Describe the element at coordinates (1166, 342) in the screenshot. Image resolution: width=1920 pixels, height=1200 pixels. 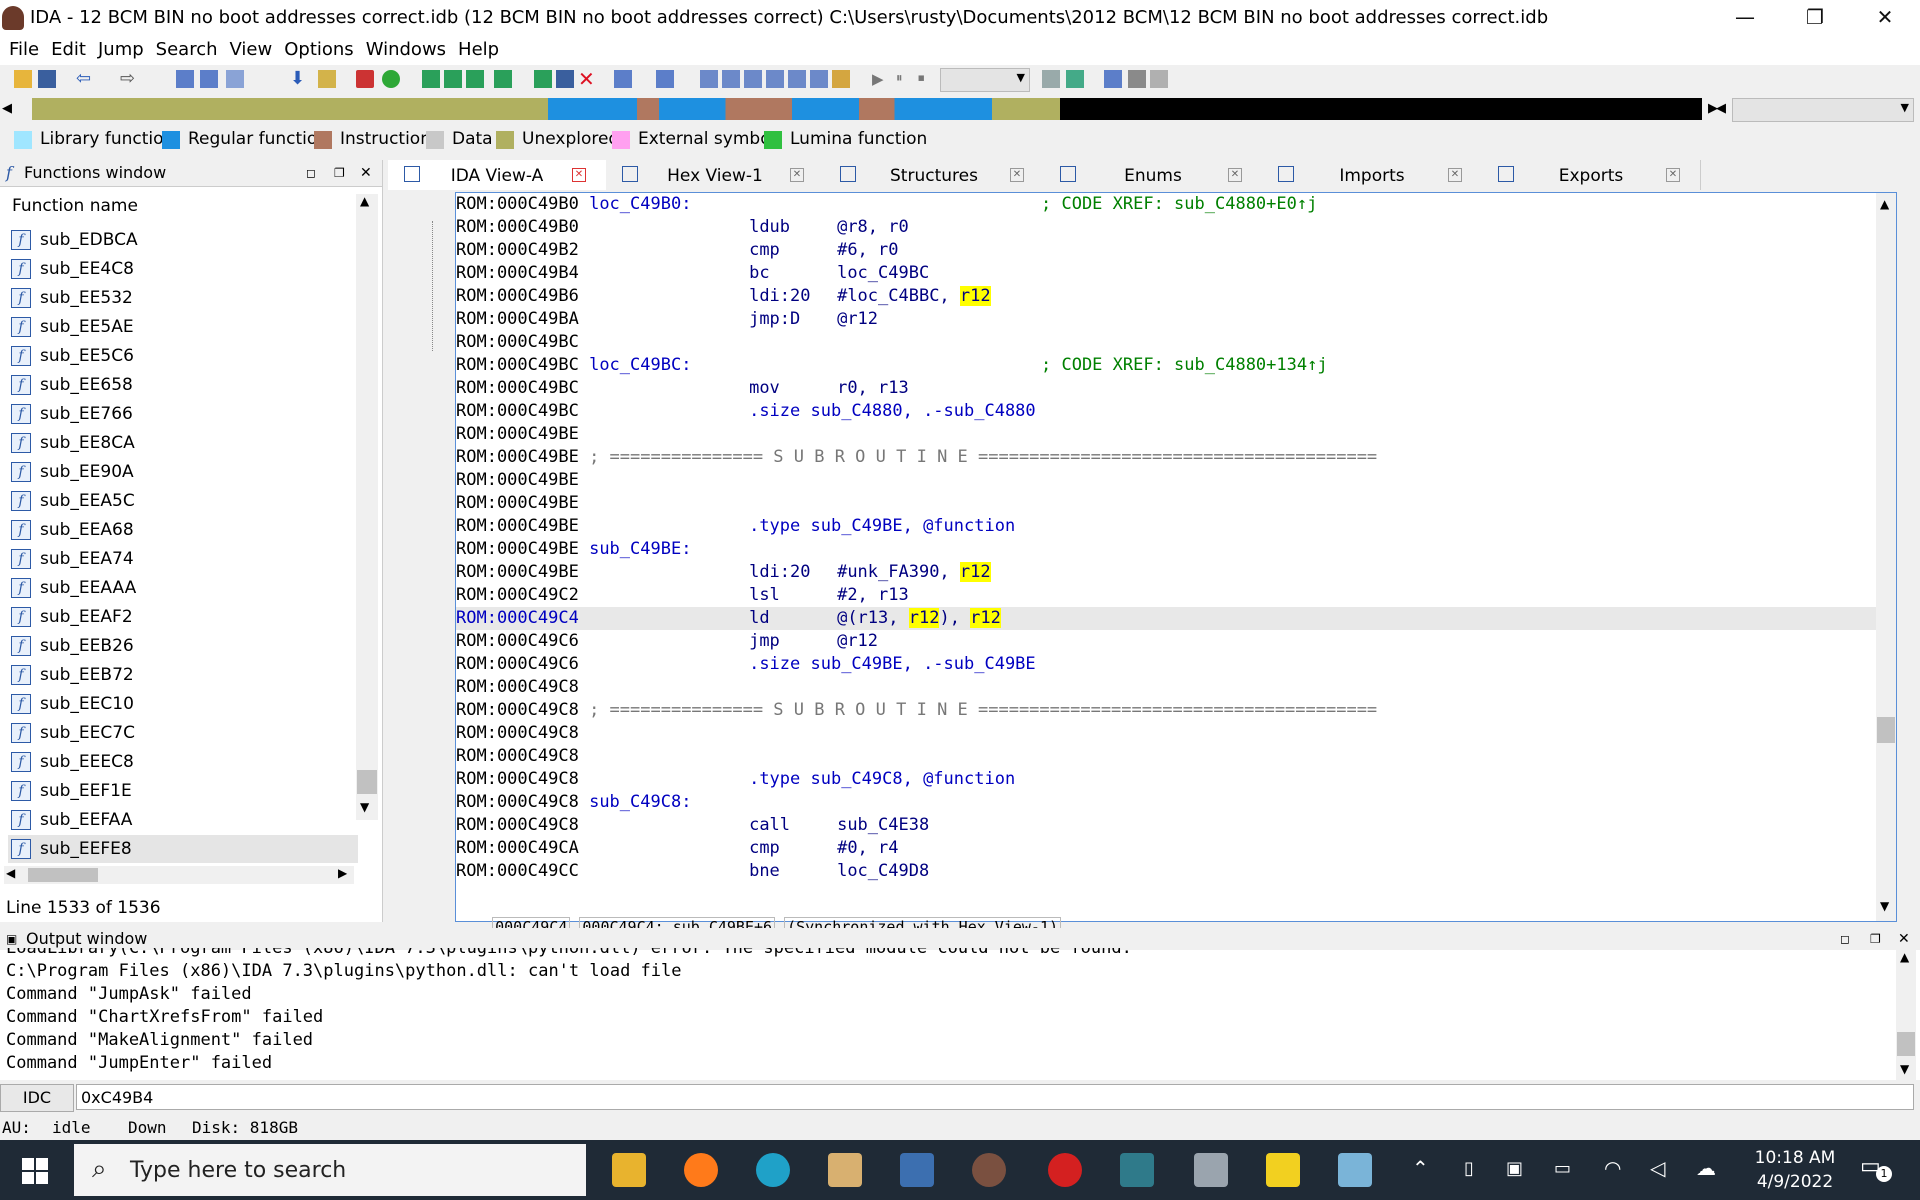
I see `disasm-line: ROM:000C49BC` at that location.